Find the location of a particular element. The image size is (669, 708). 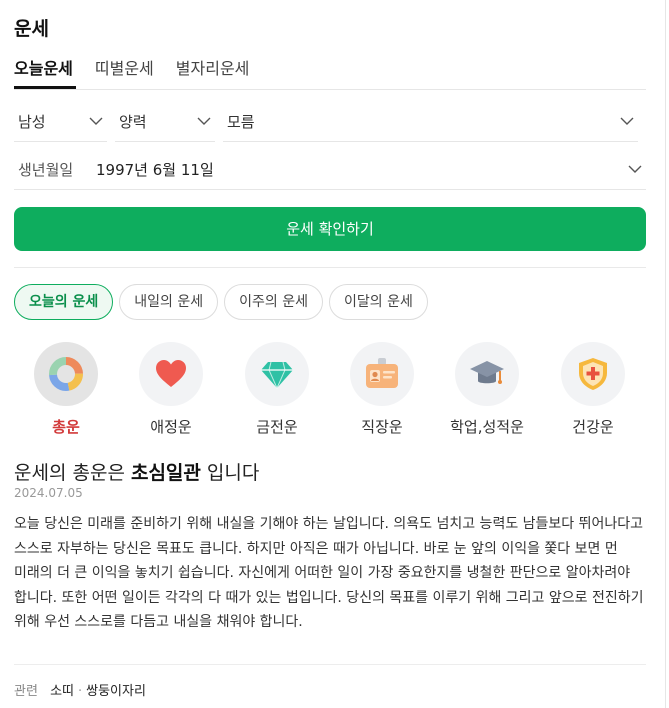

category-label: 총운 is located at coordinates (66, 427).